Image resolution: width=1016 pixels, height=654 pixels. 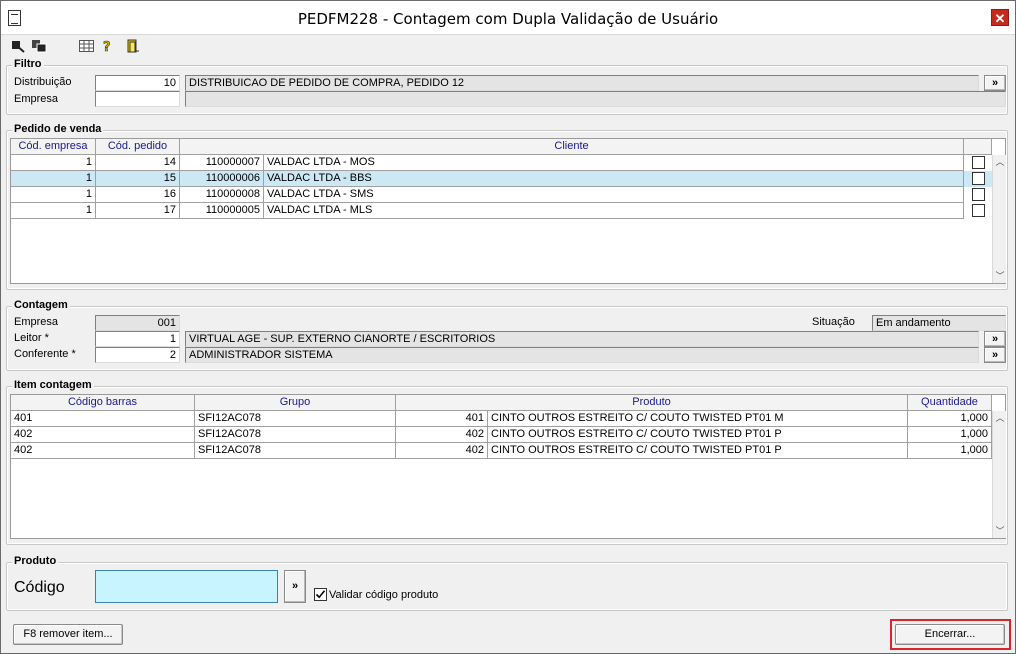 I want to click on item-contagem-group-label: Item contagem, so click(x=53, y=385).